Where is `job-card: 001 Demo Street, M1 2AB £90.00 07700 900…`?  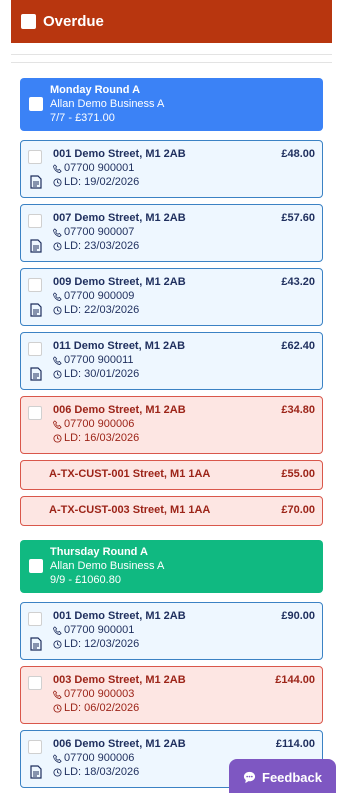
job-card: 001 Demo Street, M1 2AB £90.00 07700 900… is located at coordinates (171, 631).